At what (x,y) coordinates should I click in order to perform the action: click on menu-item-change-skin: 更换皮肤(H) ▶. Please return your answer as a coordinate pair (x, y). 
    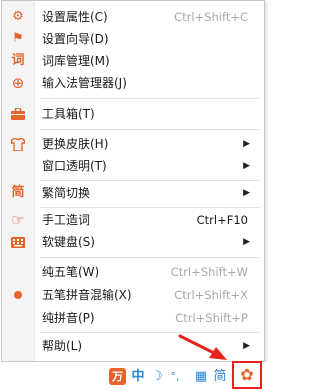
    Looking at the image, I should click on (133, 144).